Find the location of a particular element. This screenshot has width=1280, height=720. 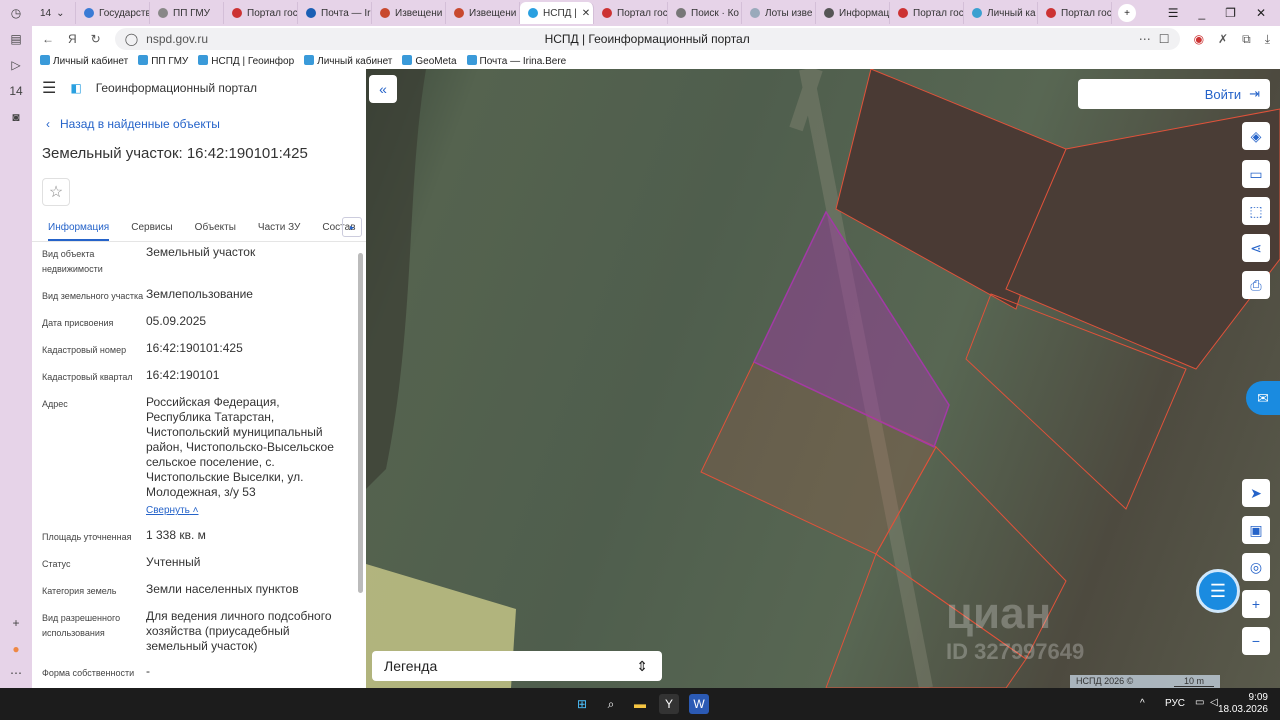

search-icon: ⌕ is located at coordinates (611, 704).